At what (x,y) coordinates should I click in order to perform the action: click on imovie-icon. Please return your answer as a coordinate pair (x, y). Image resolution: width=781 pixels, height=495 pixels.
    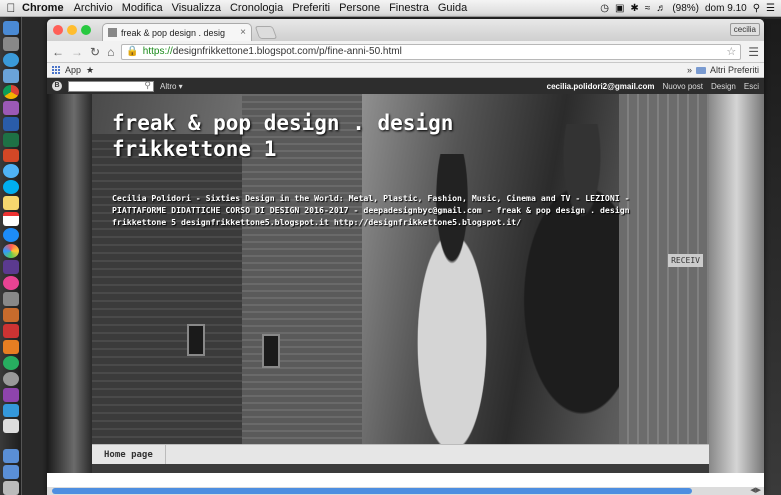
    Looking at the image, I should click on (10, 267).